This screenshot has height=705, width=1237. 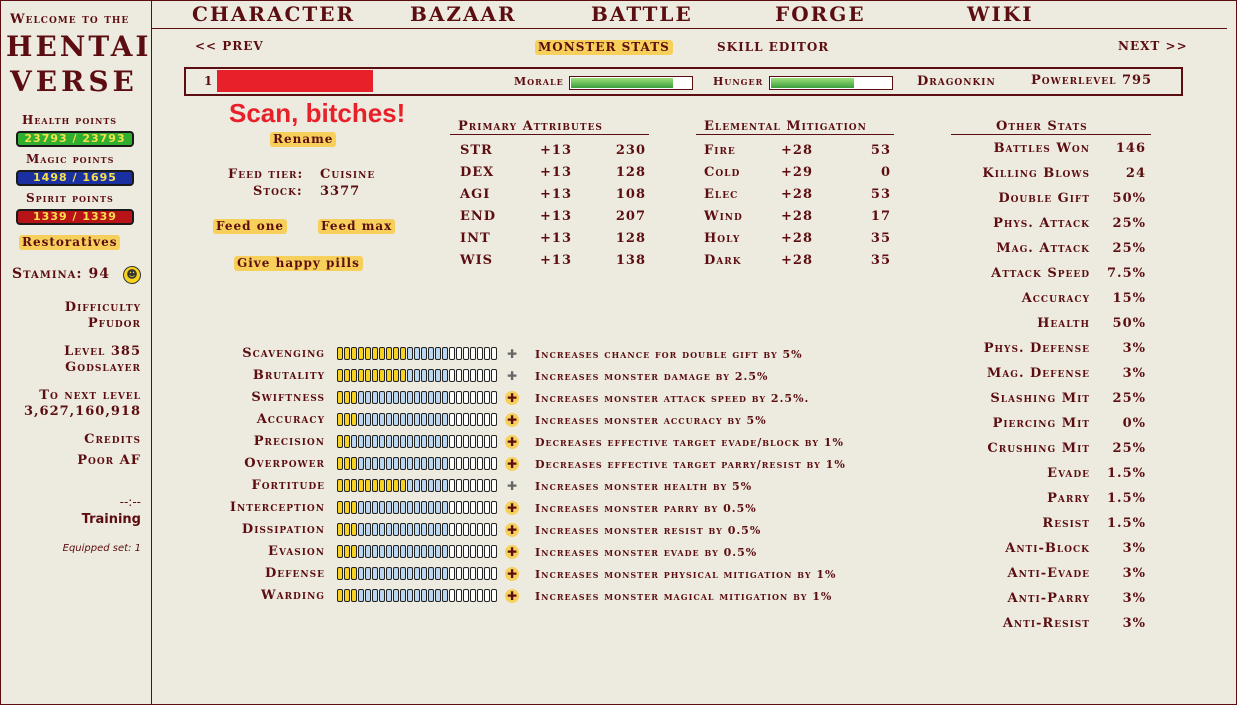 What do you see at coordinates (296, 551) in the screenshot?
I see `skill-name: Evasion` at bounding box center [296, 551].